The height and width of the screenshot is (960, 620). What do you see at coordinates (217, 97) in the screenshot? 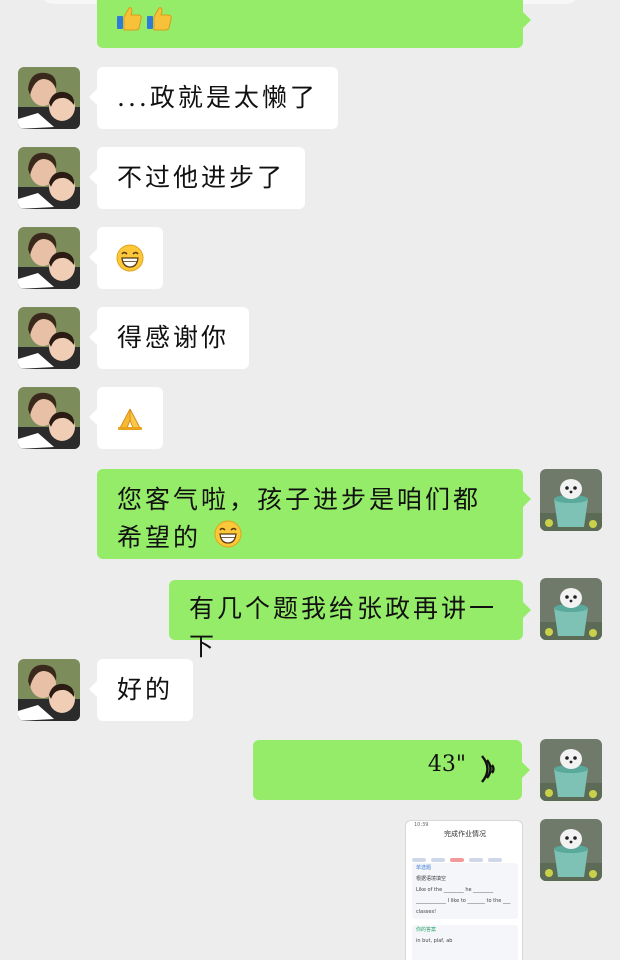
I see `message-text: ...政就是太懒了` at bounding box center [217, 97].